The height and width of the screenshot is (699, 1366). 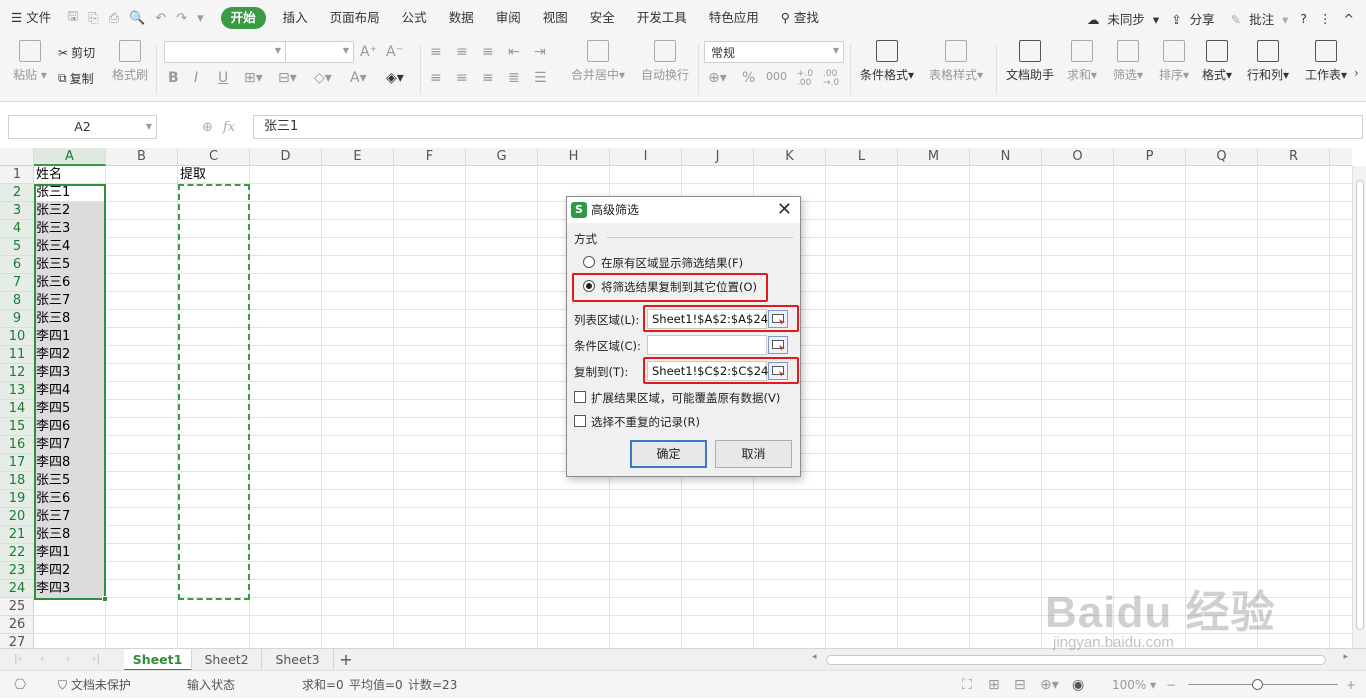 I want to click on close-icon: ✕, so click(x=784, y=210).